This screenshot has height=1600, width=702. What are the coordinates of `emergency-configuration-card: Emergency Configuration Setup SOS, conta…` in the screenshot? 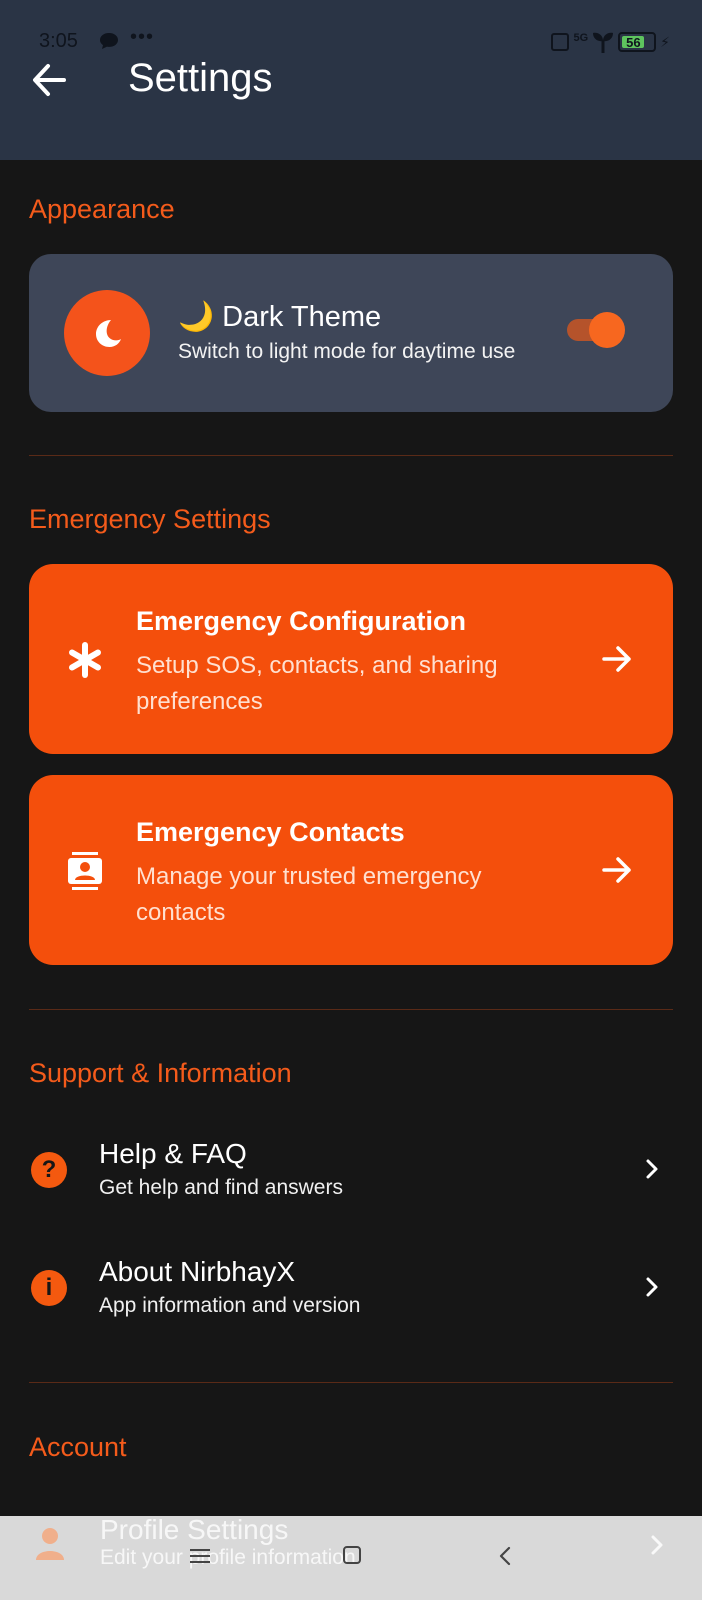 It's located at (351, 659).